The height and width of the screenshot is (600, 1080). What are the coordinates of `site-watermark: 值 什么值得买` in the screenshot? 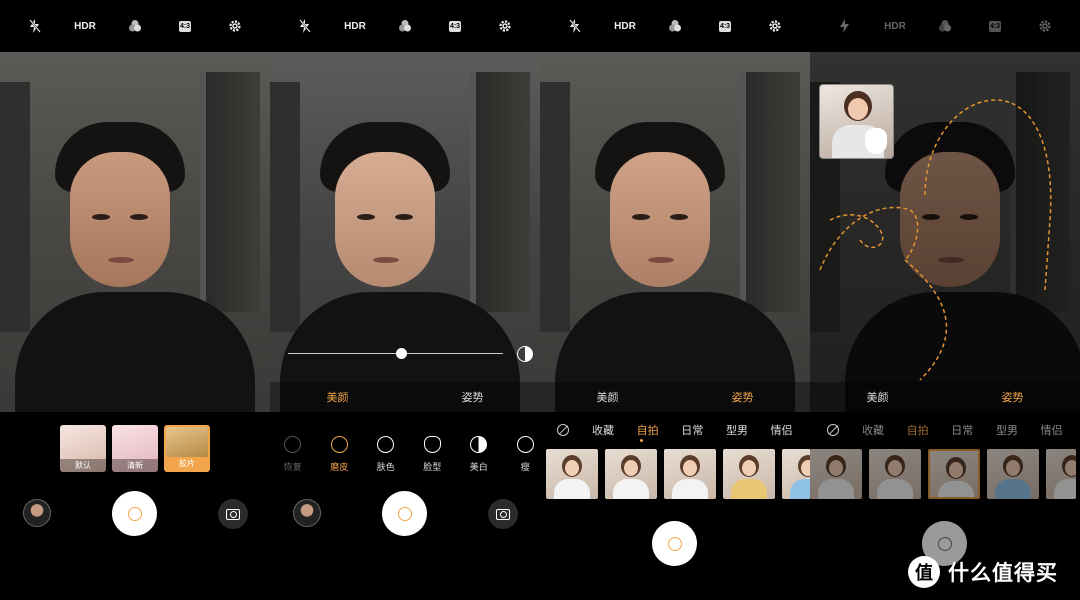 It's located at (983, 572).